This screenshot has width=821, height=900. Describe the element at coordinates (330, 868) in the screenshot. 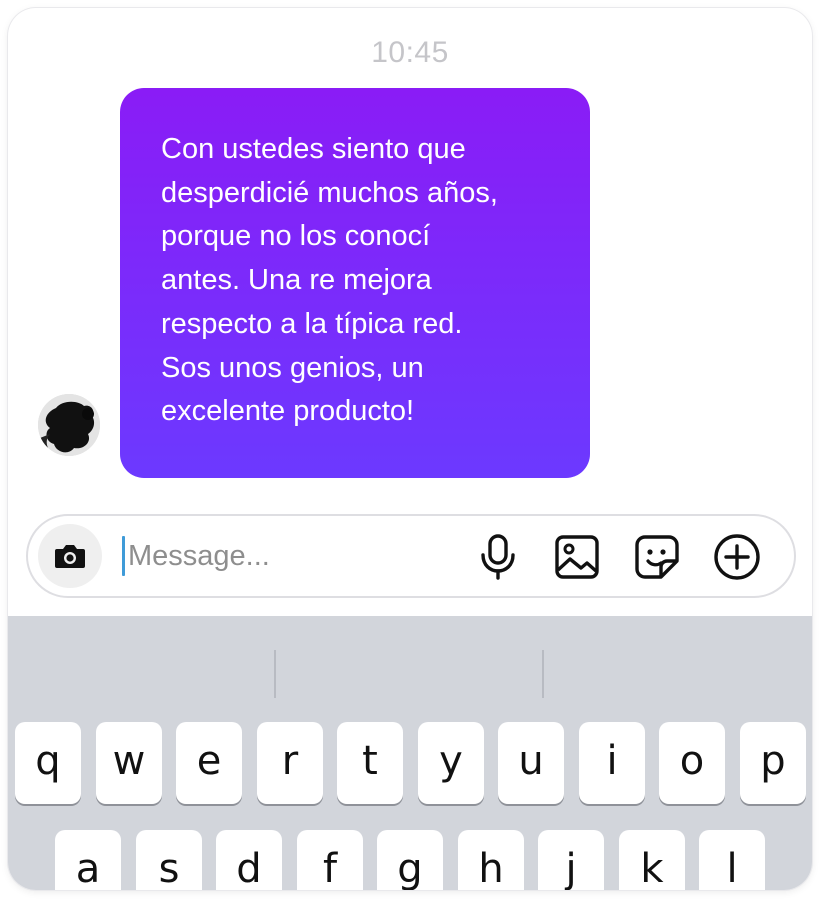

I see `key-label: f` at that location.